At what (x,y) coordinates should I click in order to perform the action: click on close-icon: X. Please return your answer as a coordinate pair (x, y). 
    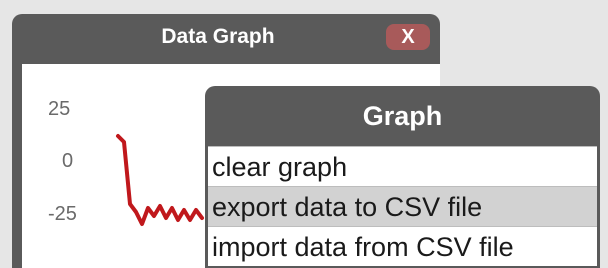
    Looking at the image, I should click on (408, 36).